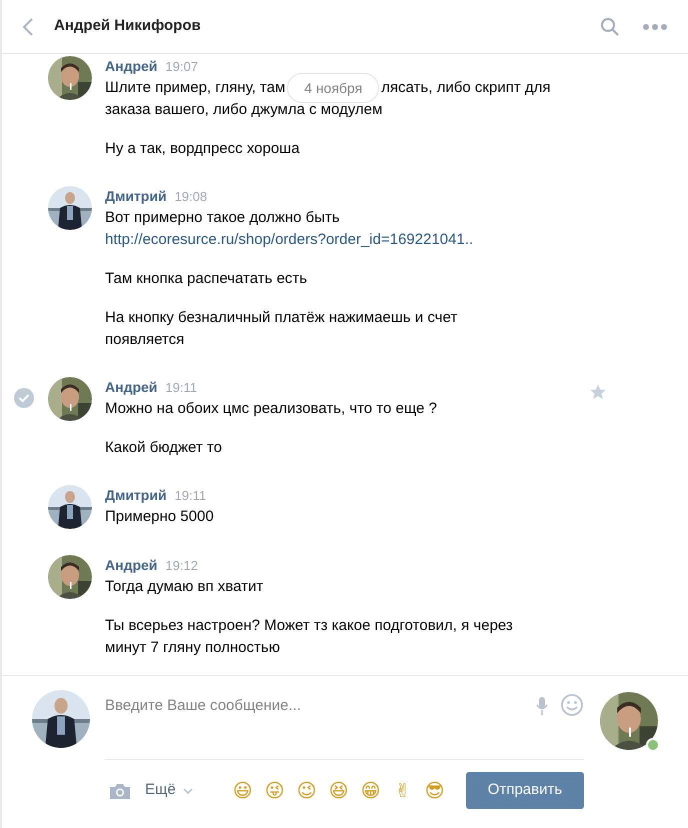  Describe the element at coordinates (206, 279) in the screenshot. I see `message-text: Там кнопка распечатать есть` at that location.